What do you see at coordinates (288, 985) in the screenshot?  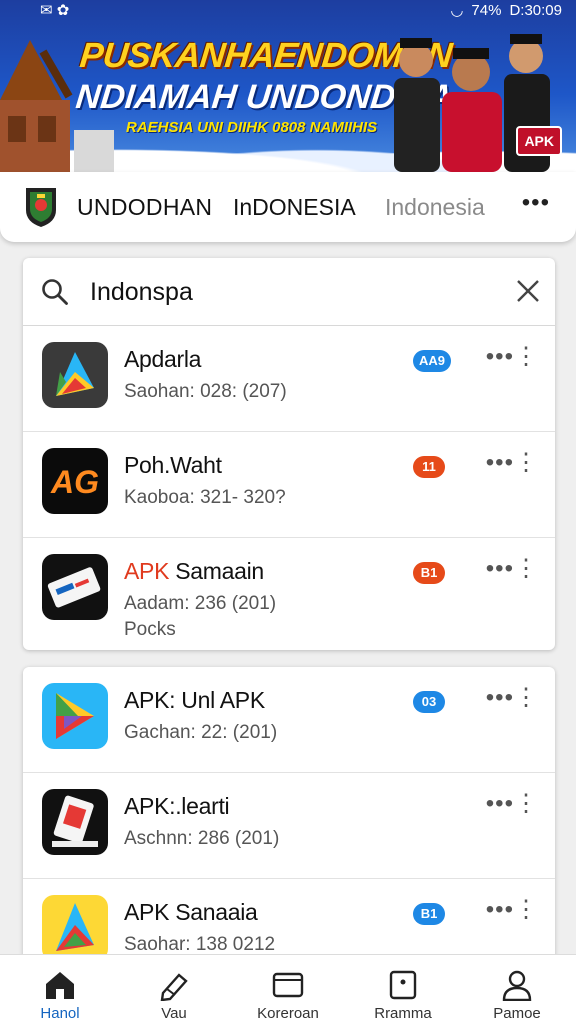 I see `window-icon` at bounding box center [288, 985].